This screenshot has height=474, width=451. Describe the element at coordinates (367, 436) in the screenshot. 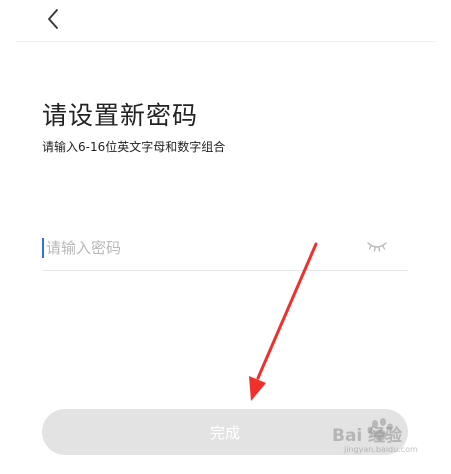

I see `watermark-brand: Bai 经验` at that location.